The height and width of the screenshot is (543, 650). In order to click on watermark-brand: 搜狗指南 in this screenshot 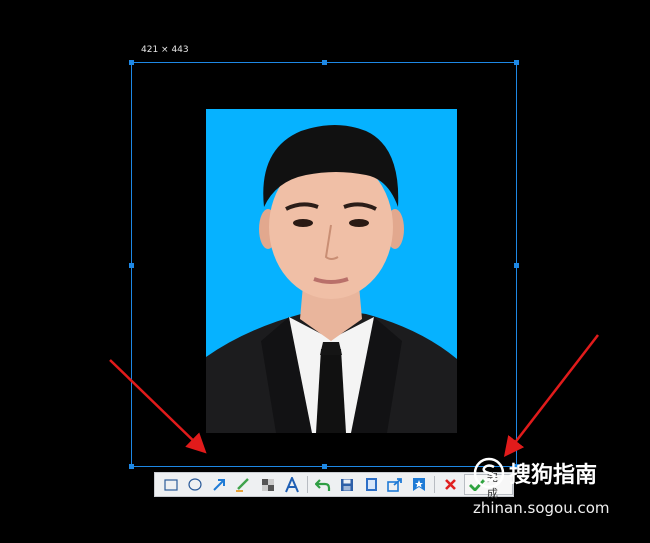, I will do `click(535, 473)`.